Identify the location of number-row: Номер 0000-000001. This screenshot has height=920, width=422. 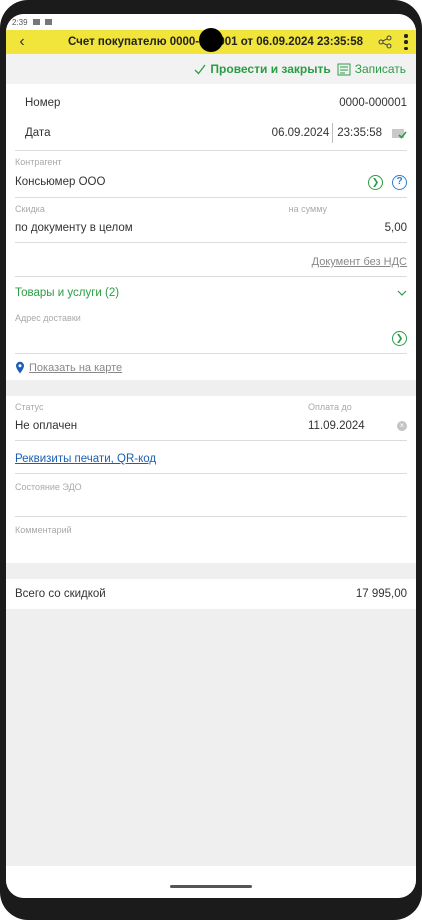
(211, 103).